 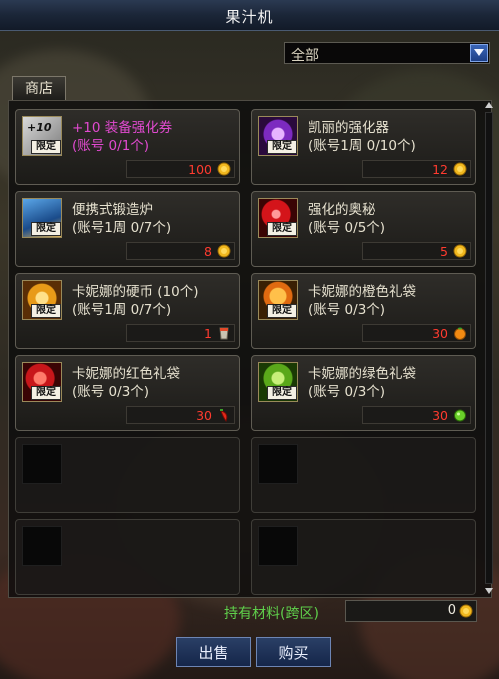 I want to click on scroll-up-icon, so click(x=489, y=105).